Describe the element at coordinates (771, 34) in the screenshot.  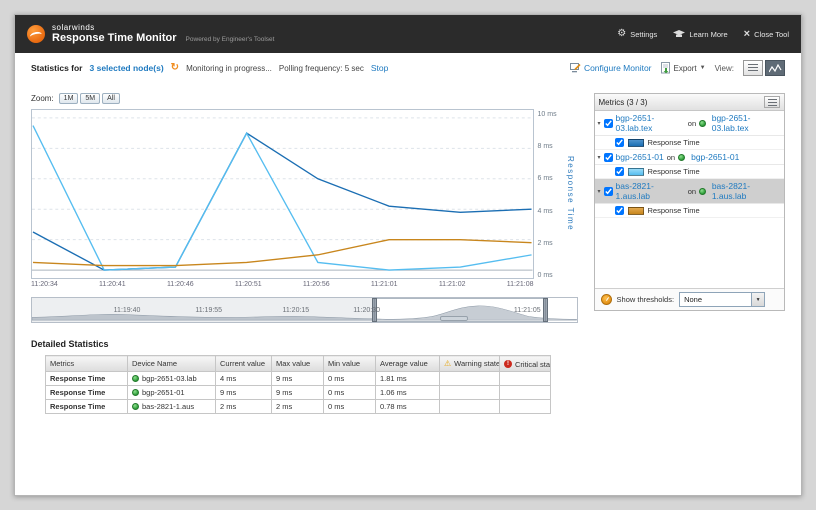
I see `close-tool-label: Close Tool` at that location.